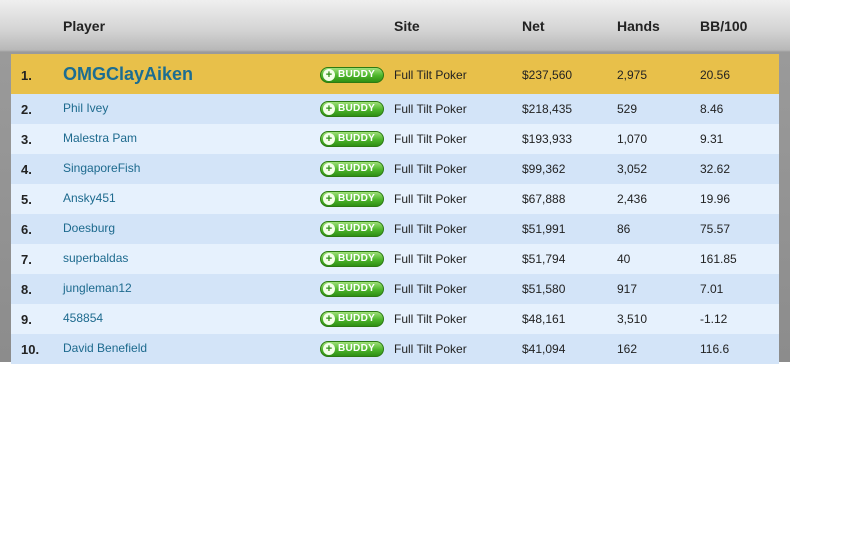 The height and width of the screenshot is (540, 864). I want to click on header-hands: Hands, so click(638, 26).